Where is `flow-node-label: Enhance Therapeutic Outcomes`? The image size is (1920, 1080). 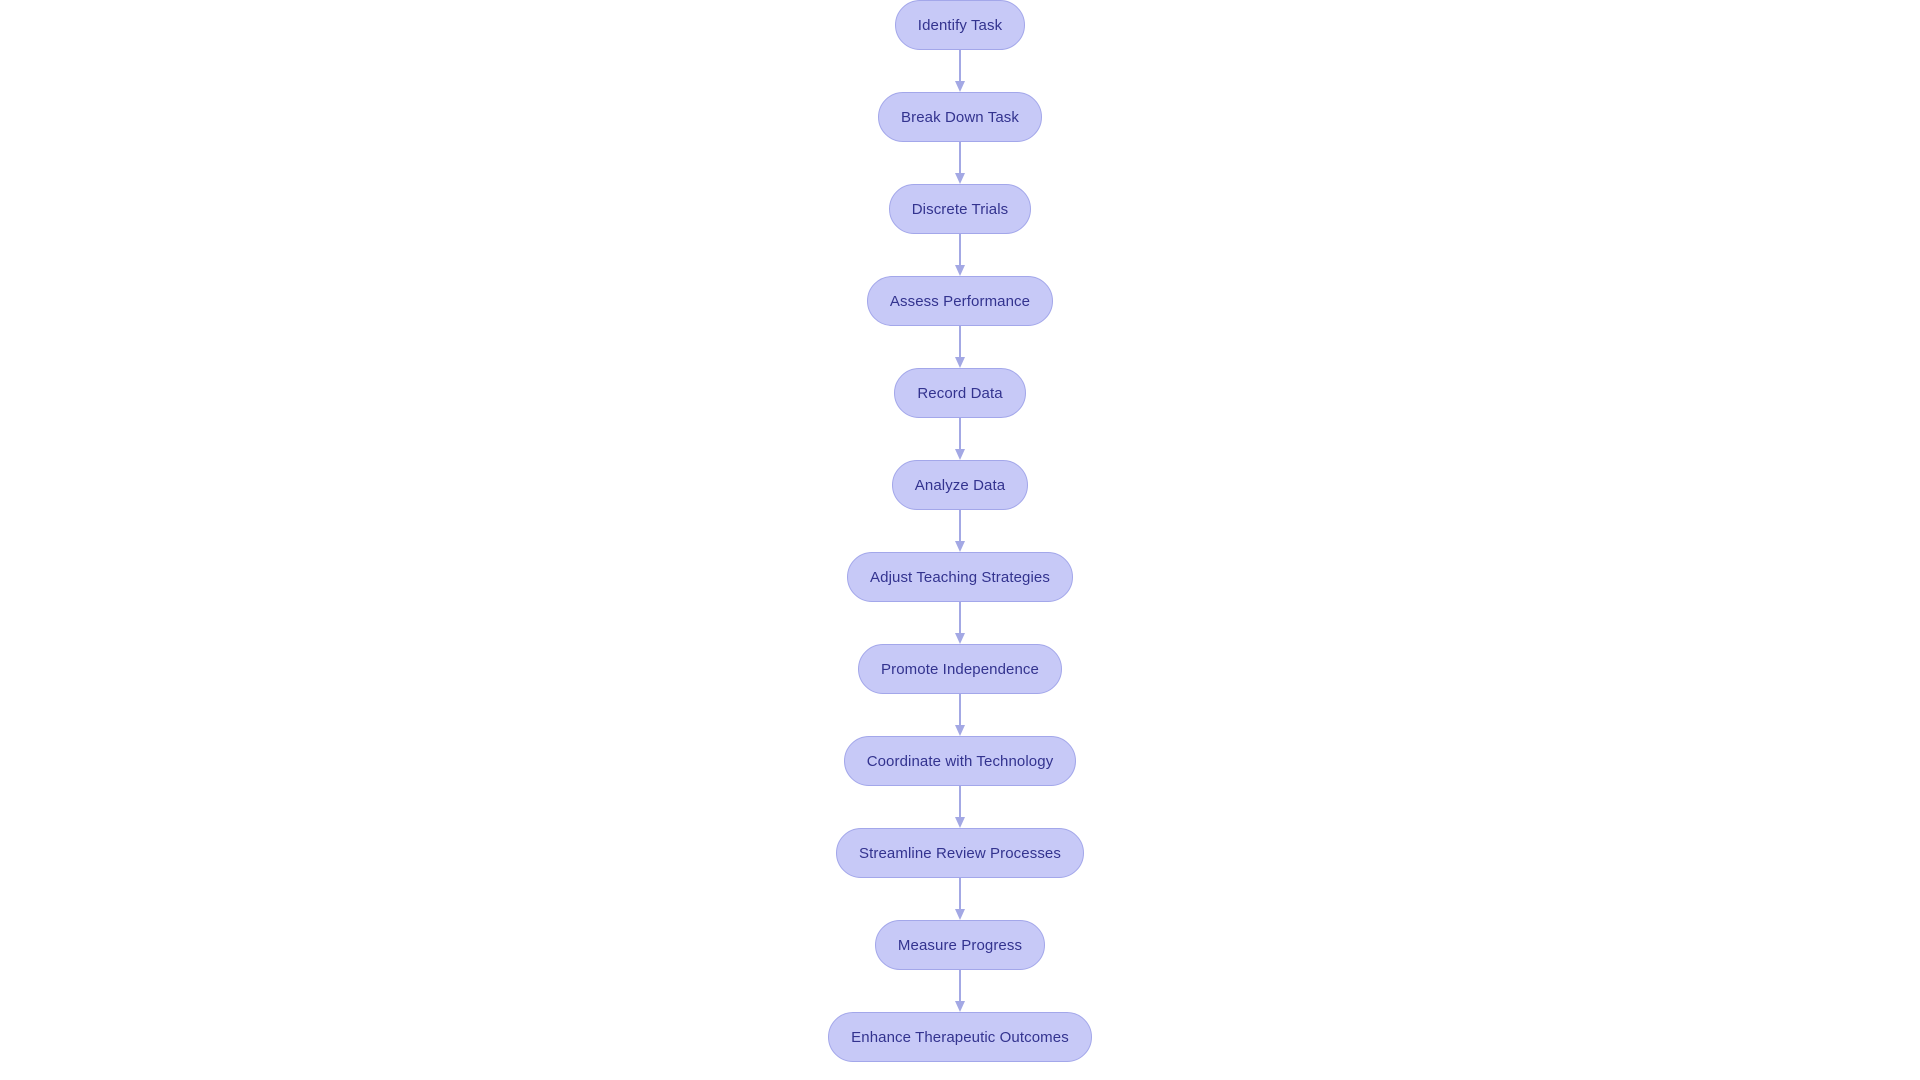 flow-node-label: Enhance Therapeutic Outcomes is located at coordinates (960, 1037).